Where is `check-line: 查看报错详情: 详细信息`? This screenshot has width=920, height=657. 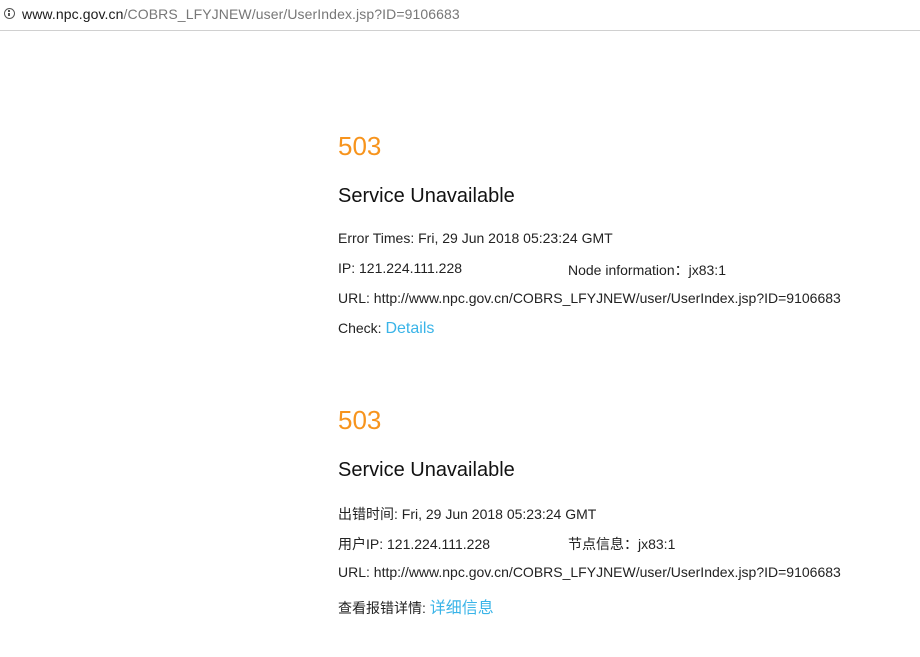
check-line: 查看报错详情: 详细信息 is located at coordinates (416, 606).